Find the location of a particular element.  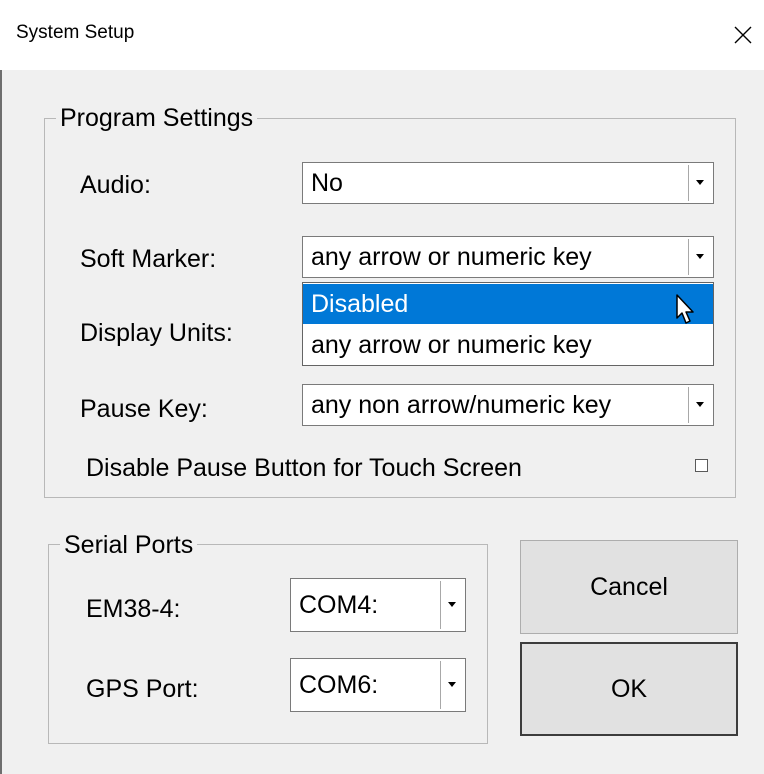

audio-label: Audio: is located at coordinates (115, 185).